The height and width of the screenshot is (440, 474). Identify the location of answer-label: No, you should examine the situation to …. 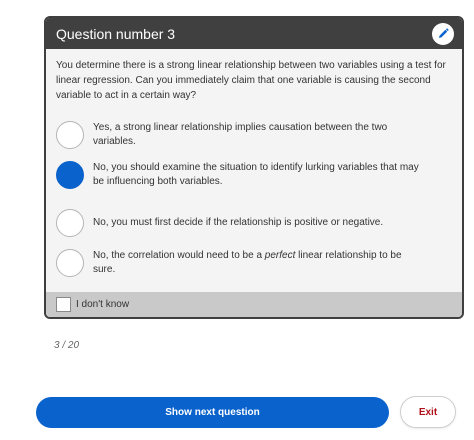
(256, 174).